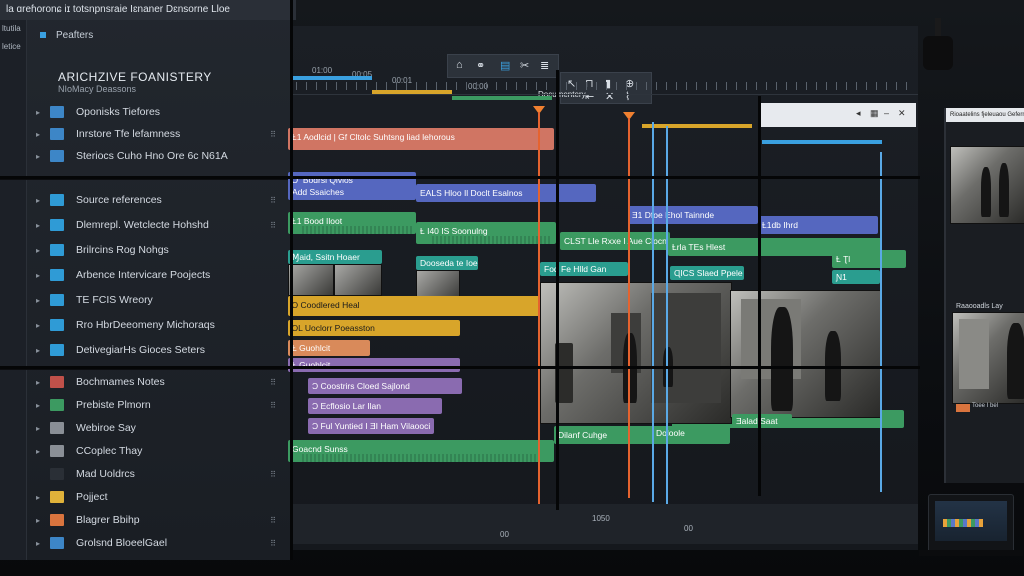 This screenshot has height=576, width=1024. I want to click on project-item: ▸ Source references ⠿, so click(156, 200).